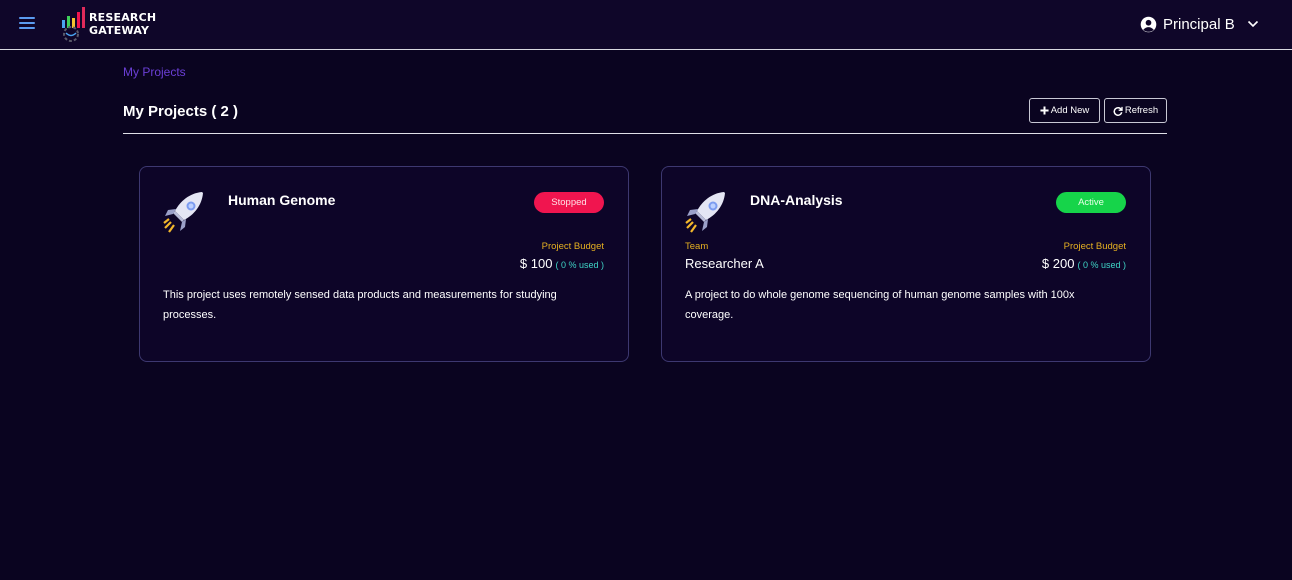 The image size is (1292, 580). Describe the element at coordinates (1091, 202) in the screenshot. I see `status-badge: Active` at that location.